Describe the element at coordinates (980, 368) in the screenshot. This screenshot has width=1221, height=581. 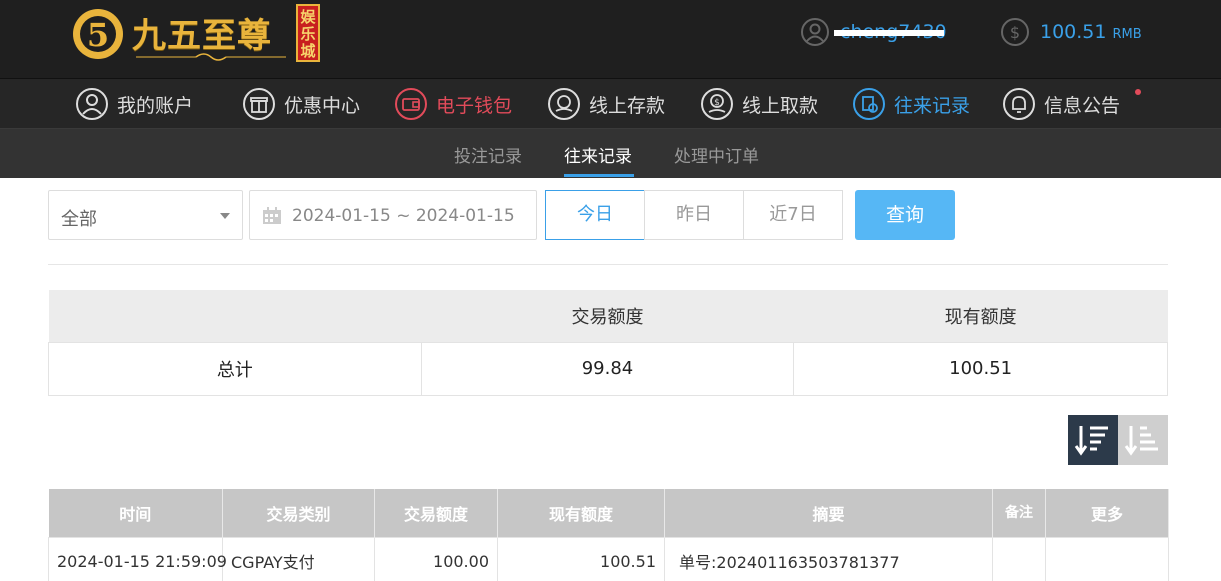
I see `summary-current-amount: 100.51` at that location.